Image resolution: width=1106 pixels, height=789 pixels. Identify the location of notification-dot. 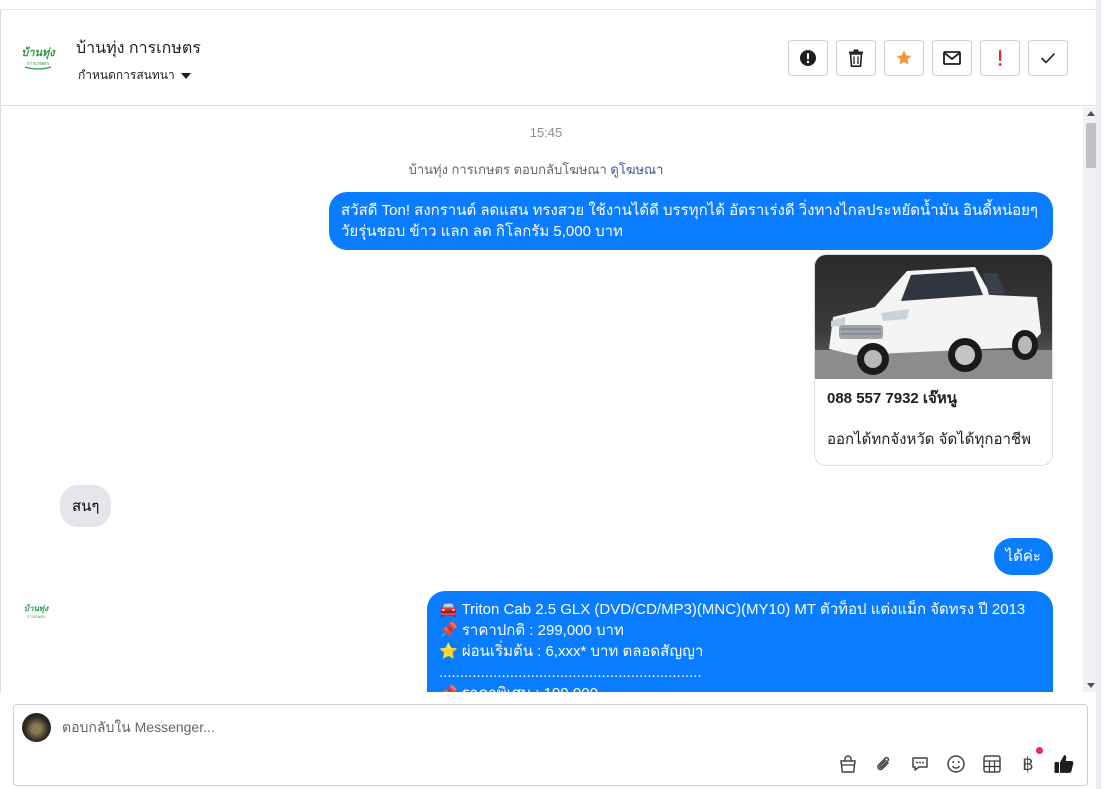
(1039, 750).